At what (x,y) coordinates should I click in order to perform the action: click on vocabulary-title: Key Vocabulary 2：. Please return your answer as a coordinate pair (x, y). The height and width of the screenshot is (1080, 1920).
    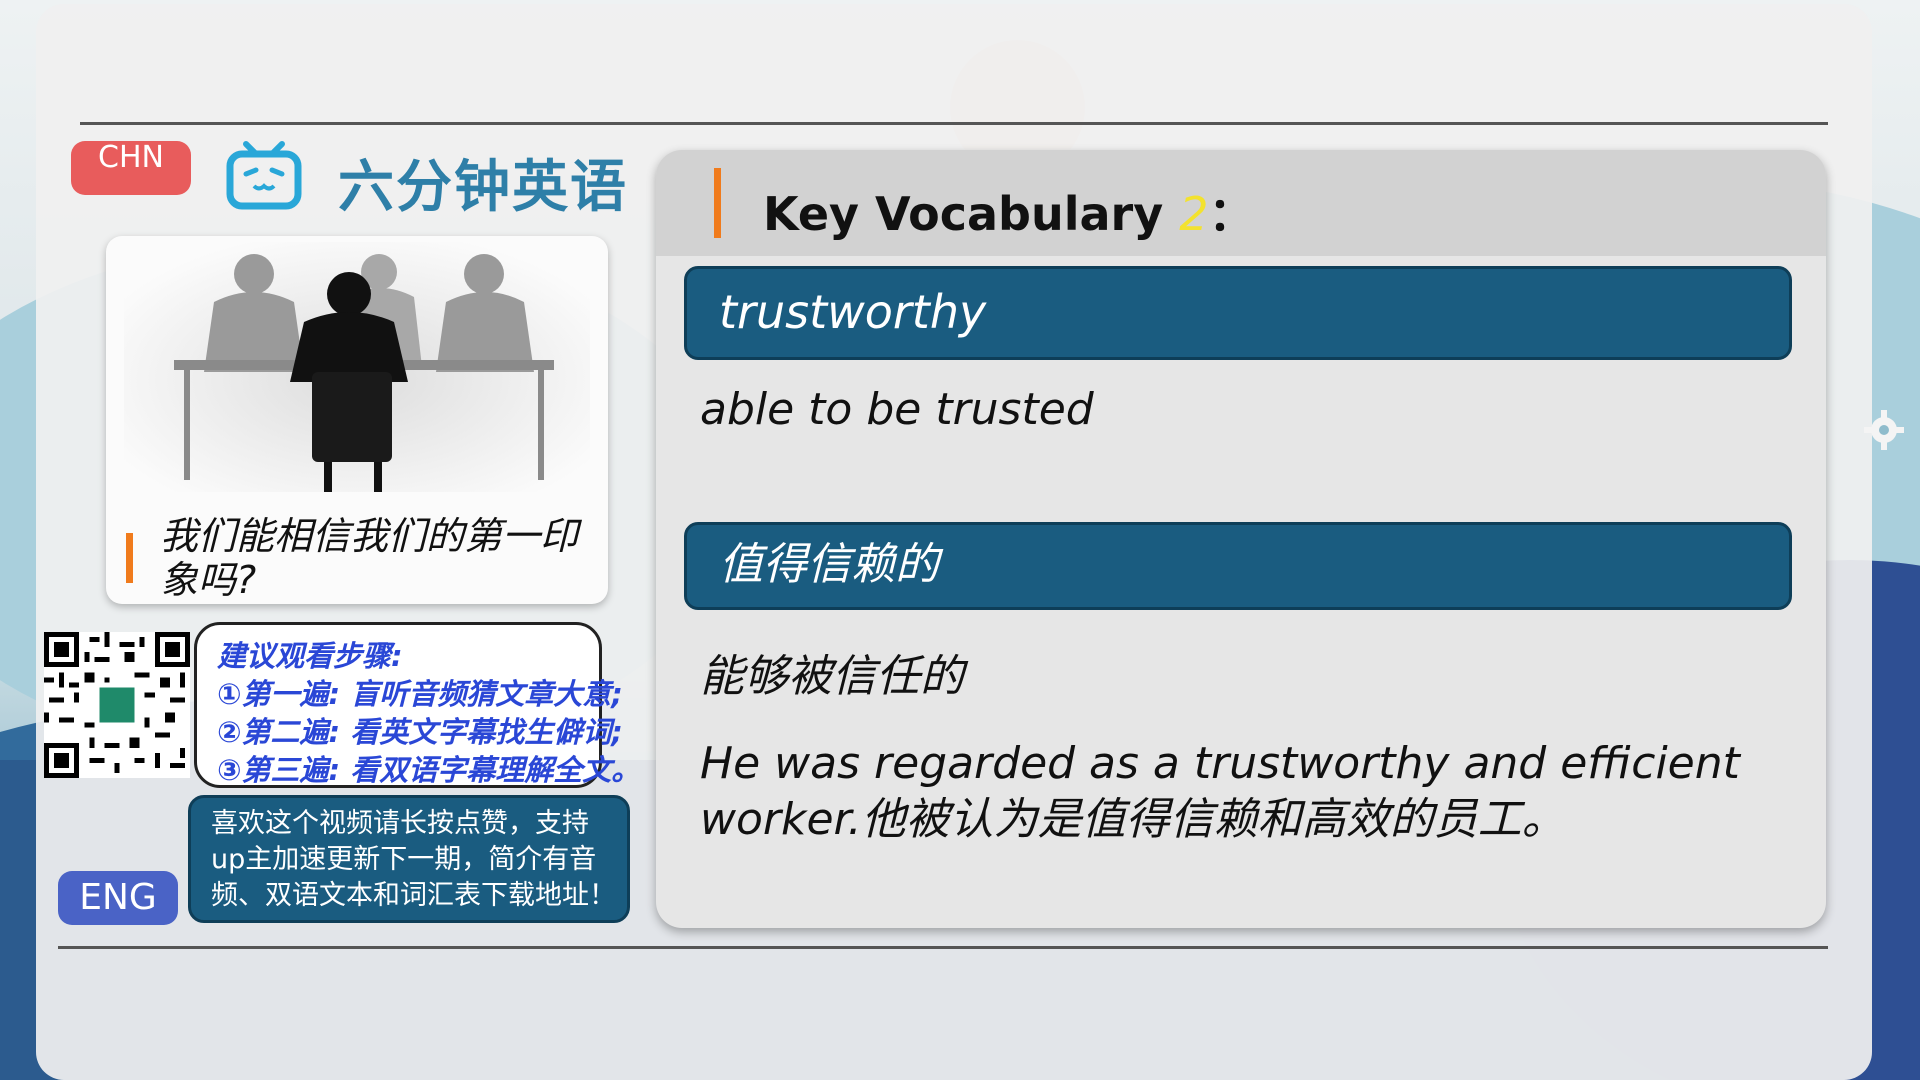
    Looking at the image, I should click on (1008, 211).